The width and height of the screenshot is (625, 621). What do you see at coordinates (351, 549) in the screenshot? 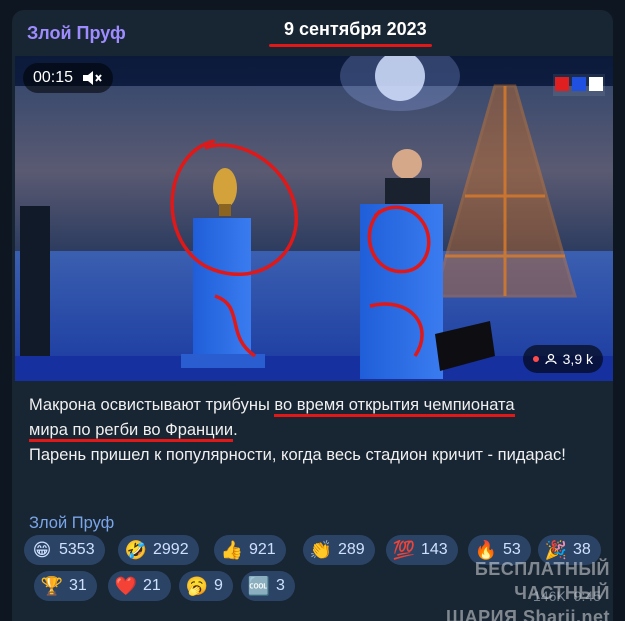
I see `reaction-count: 289` at bounding box center [351, 549].